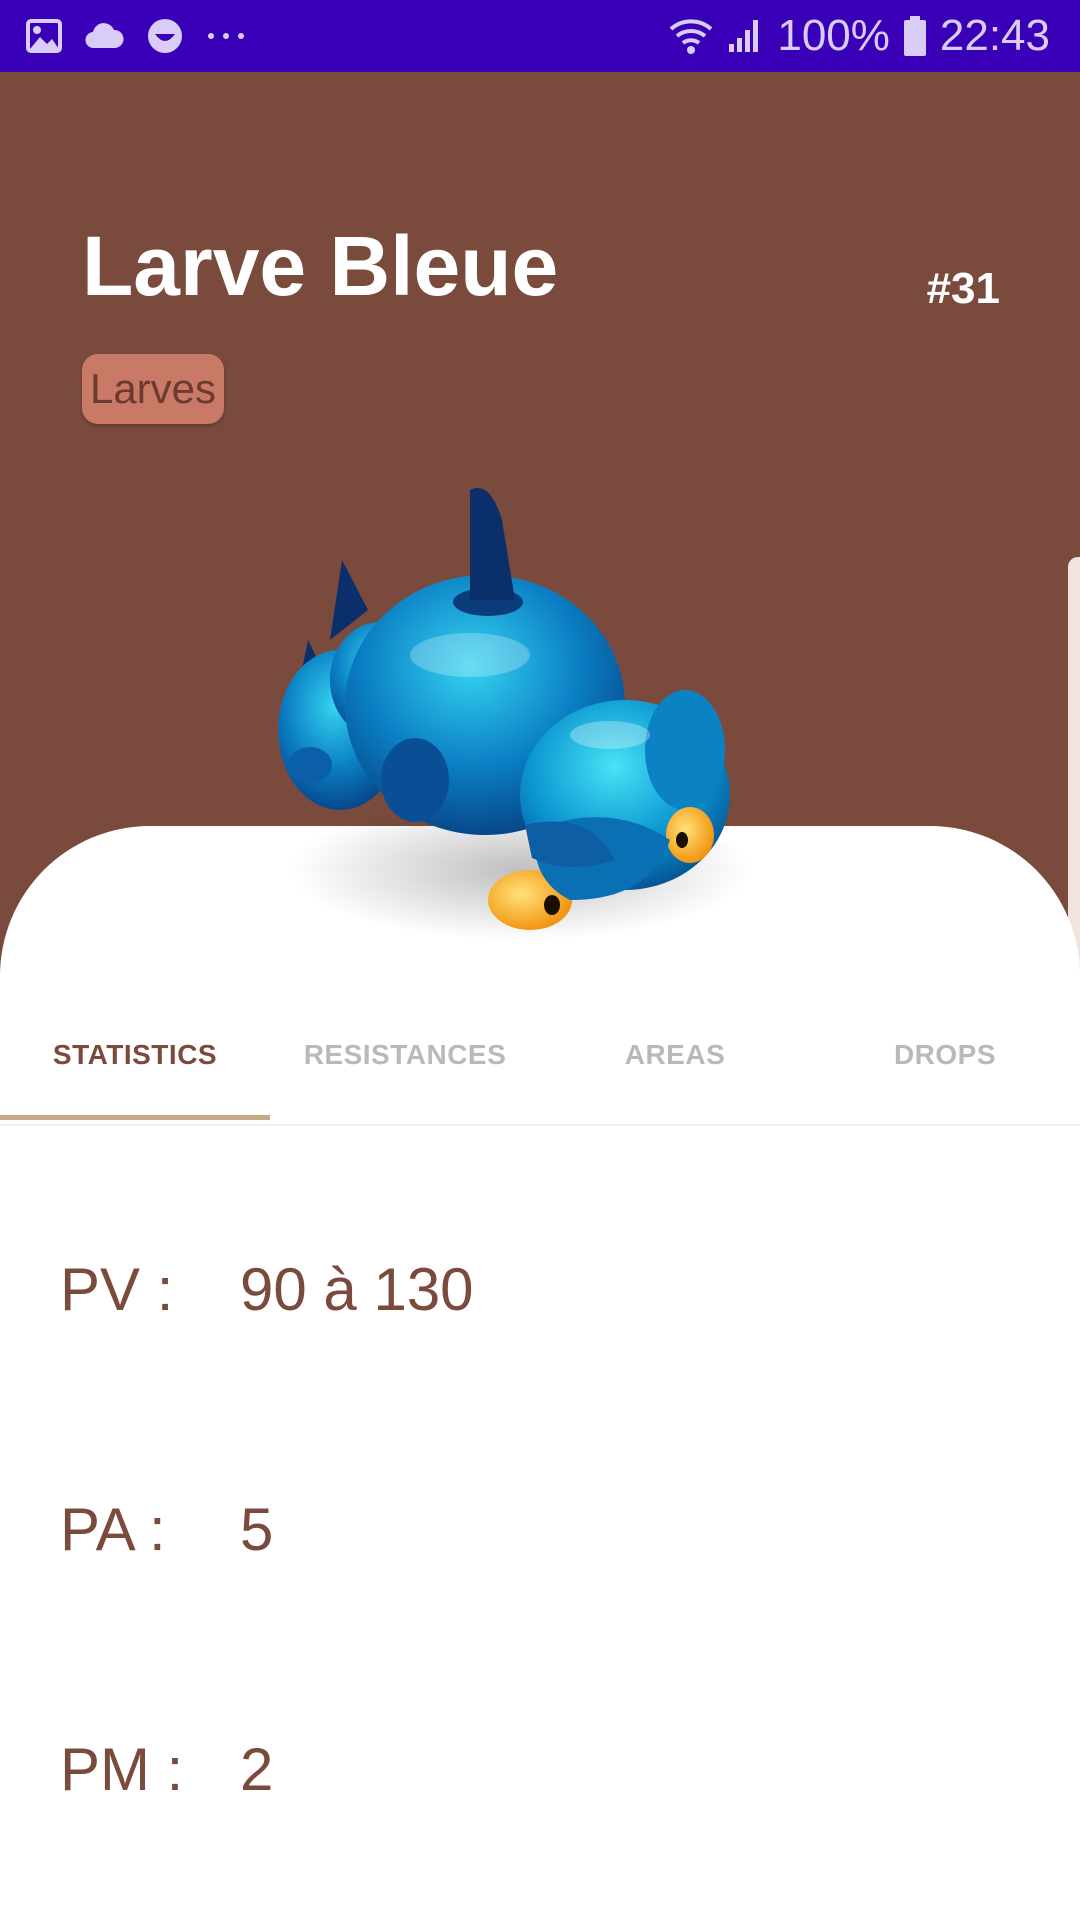 This screenshot has width=1080, height=1920. I want to click on status-bar-right: 100% 22:43, so click(859, 36).